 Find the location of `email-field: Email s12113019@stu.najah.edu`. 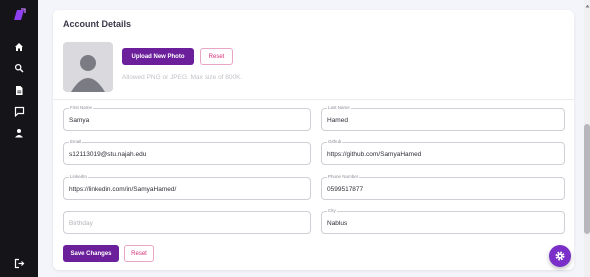

email-field: Email s12113019@stu.najah.edu is located at coordinates (187, 152).